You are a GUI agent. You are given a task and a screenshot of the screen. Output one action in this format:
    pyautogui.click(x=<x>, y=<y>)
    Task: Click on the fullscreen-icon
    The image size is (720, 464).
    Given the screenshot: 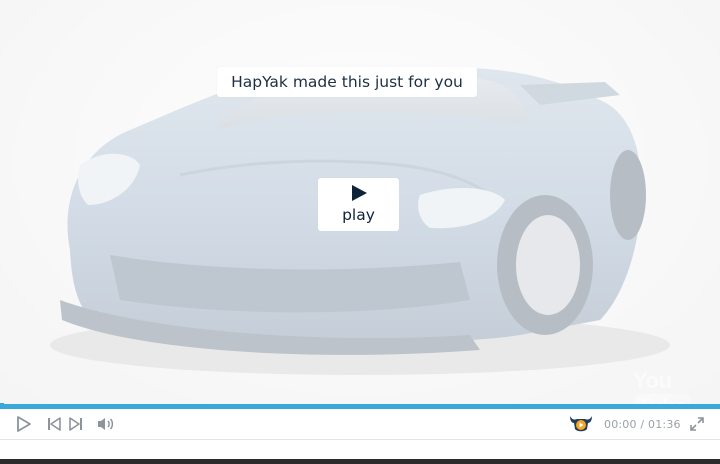 What is the action you would take?
    pyautogui.click(x=697, y=424)
    